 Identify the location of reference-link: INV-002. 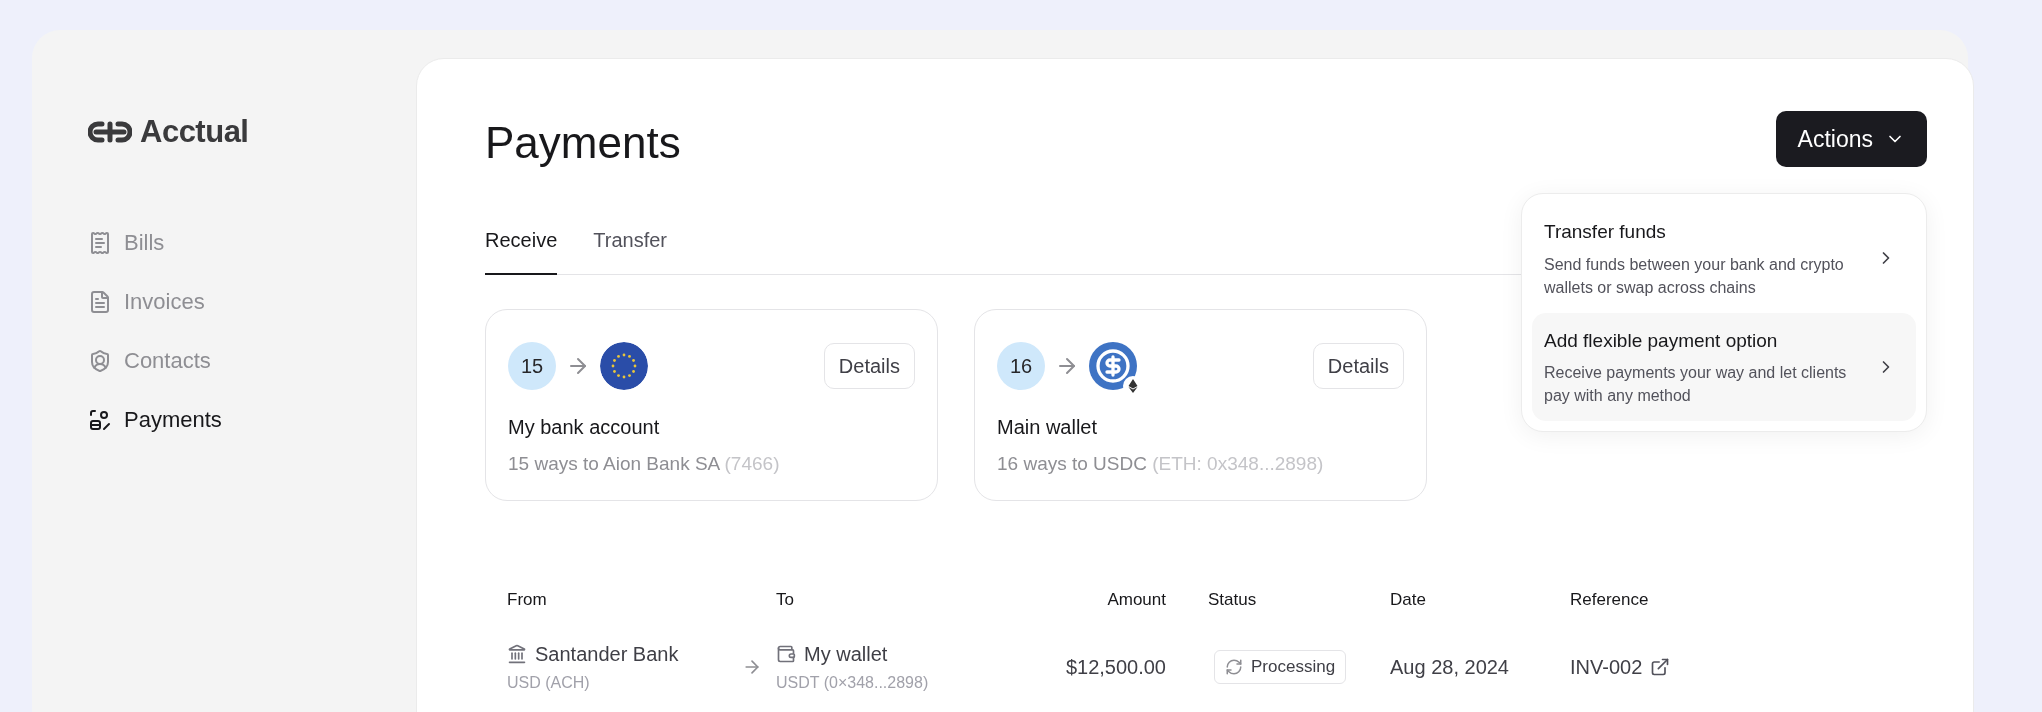
(1670, 666).